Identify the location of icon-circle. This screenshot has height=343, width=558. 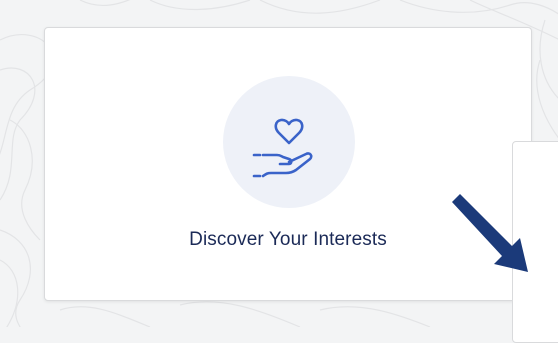
(289, 142).